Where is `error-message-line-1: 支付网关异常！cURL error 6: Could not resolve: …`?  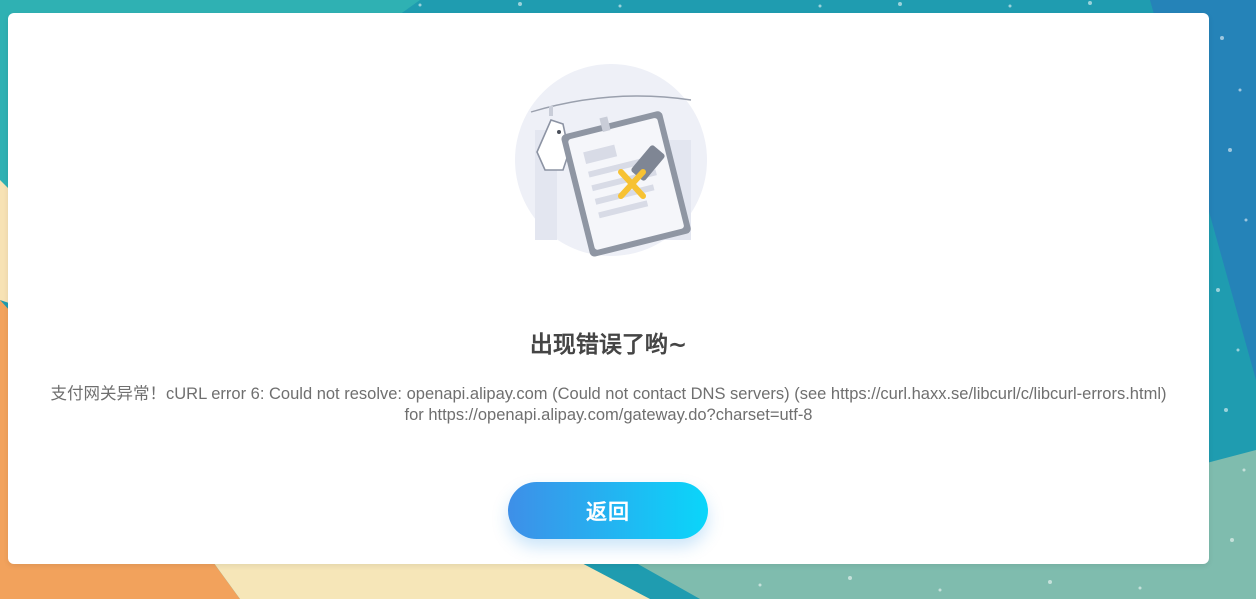 error-message-line-1: 支付网关异常！cURL error 6: Could not resolve: … is located at coordinates (608, 394).